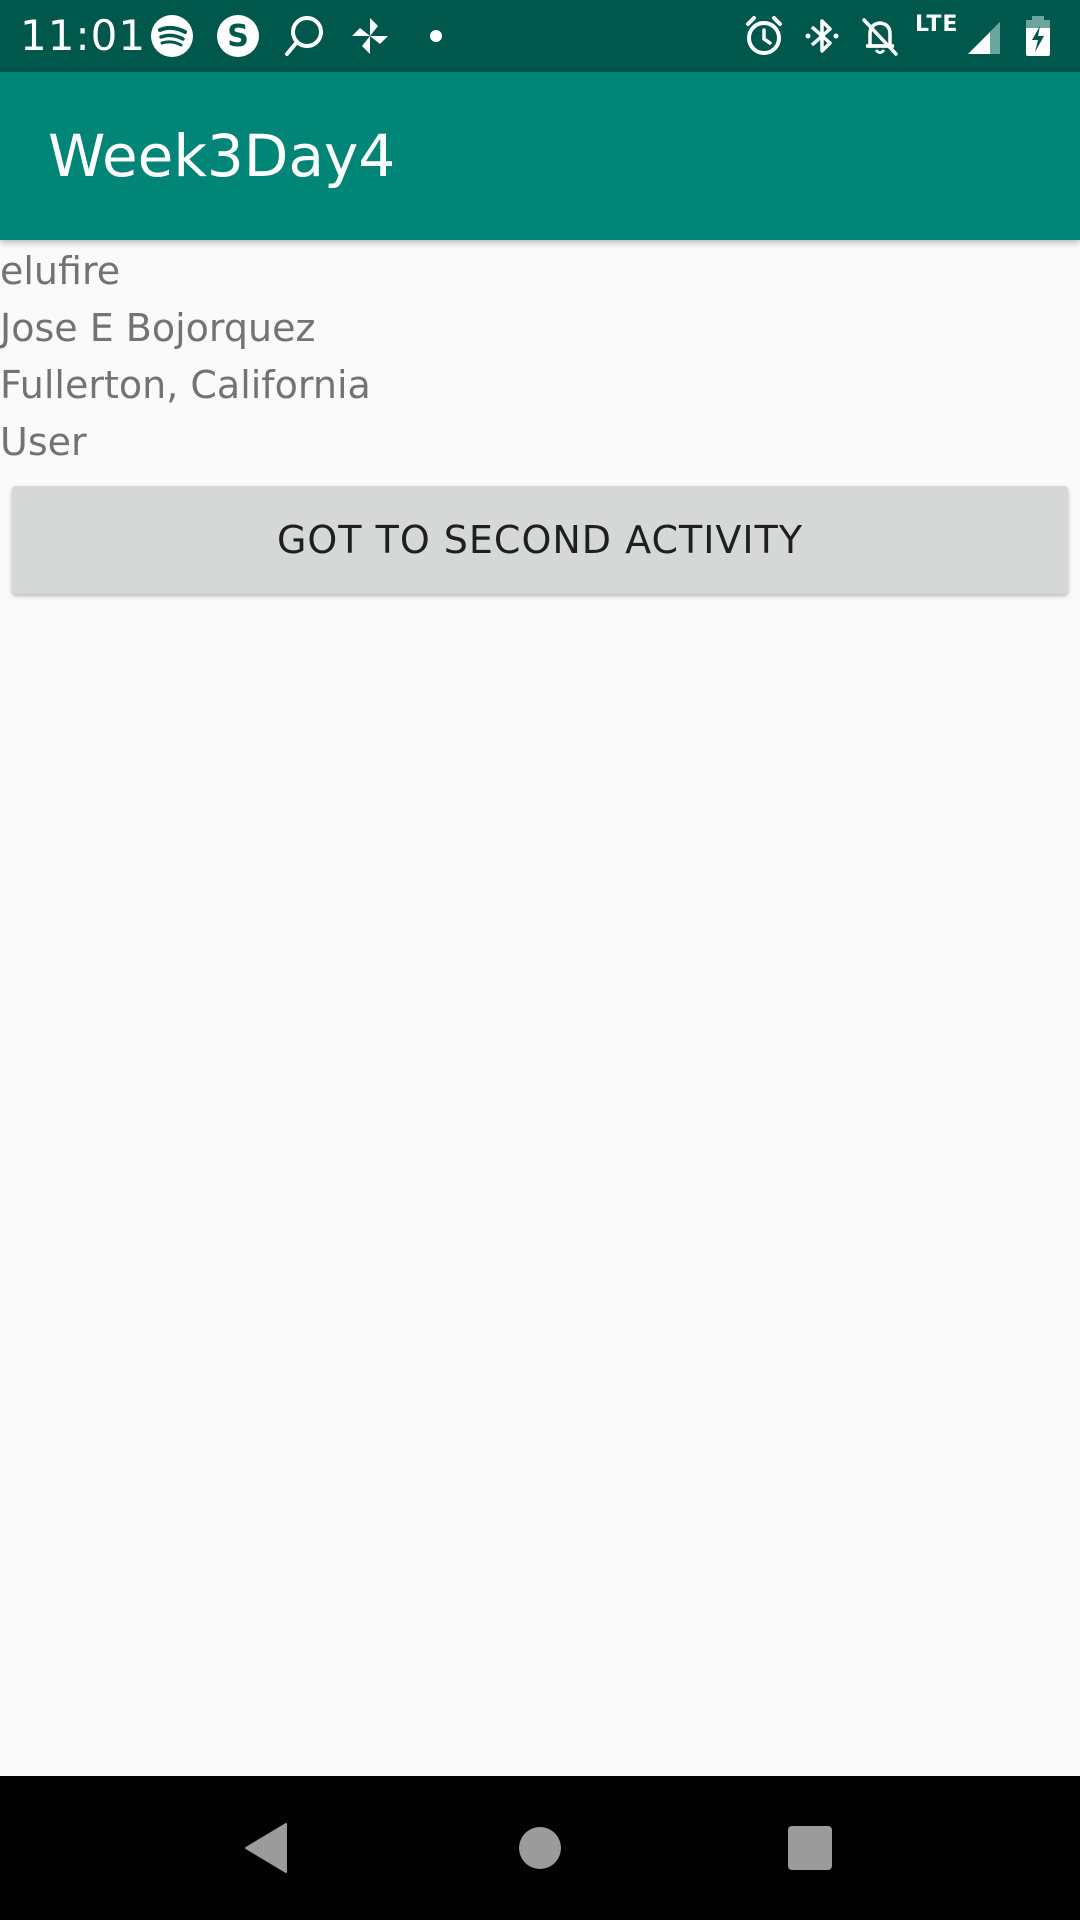 This screenshot has height=1920, width=1080. What do you see at coordinates (540, 540) in the screenshot?
I see `go-to-second-activity-button: GOT TO SECOND ACTIVITY` at bounding box center [540, 540].